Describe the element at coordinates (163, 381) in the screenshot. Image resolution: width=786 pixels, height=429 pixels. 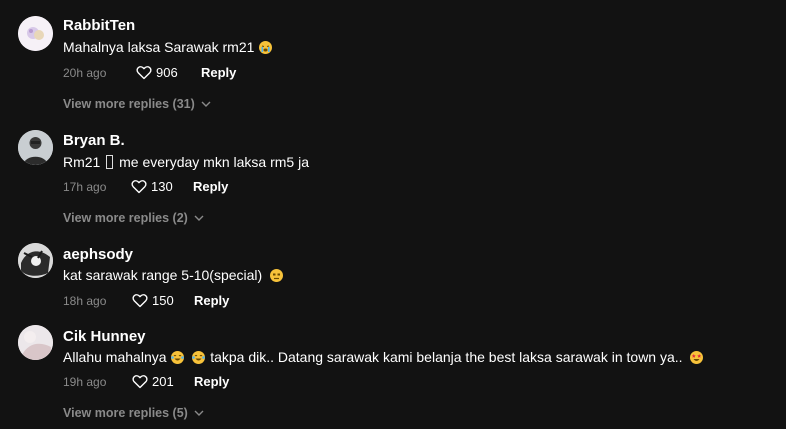
I see `like-count: 201` at that location.